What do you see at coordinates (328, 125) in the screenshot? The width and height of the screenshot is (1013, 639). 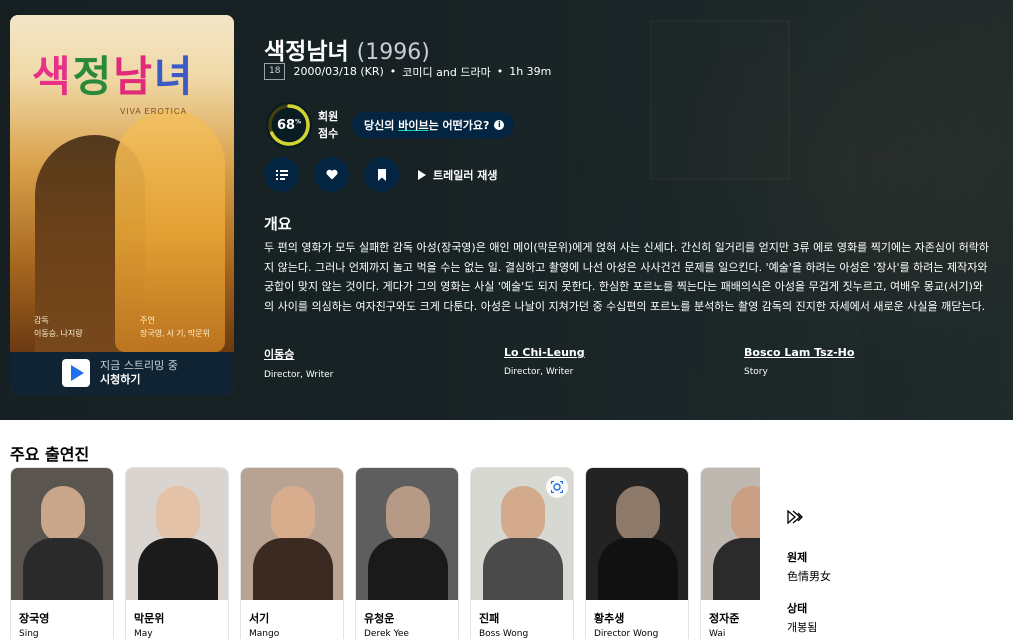 I see `score-label: 회원 점수` at bounding box center [328, 125].